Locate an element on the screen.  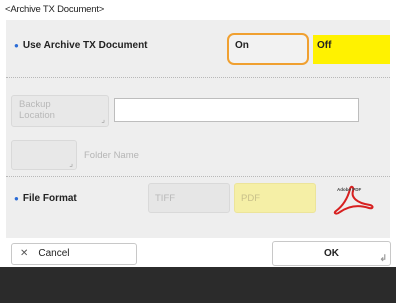
folder-name-label: Folder Name is located at coordinates (111, 155).